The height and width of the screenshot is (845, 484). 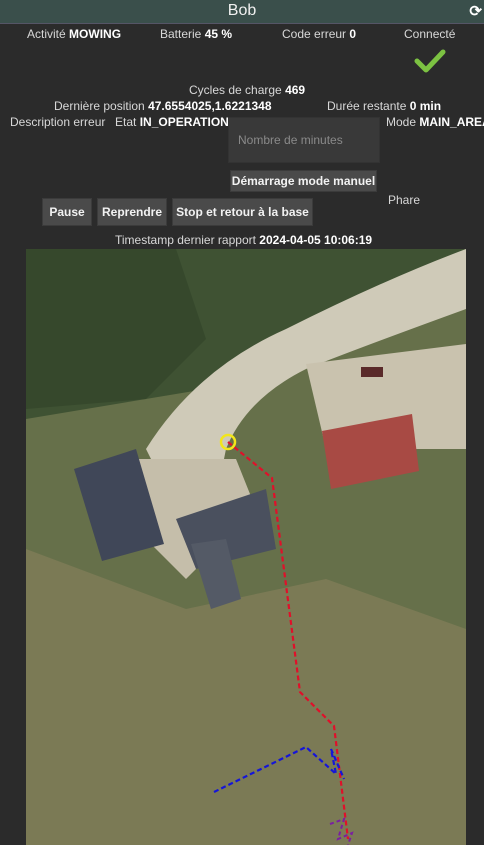 What do you see at coordinates (242, 212) in the screenshot?
I see `stop-and-return-button: Stop et retour à la base` at bounding box center [242, 212].